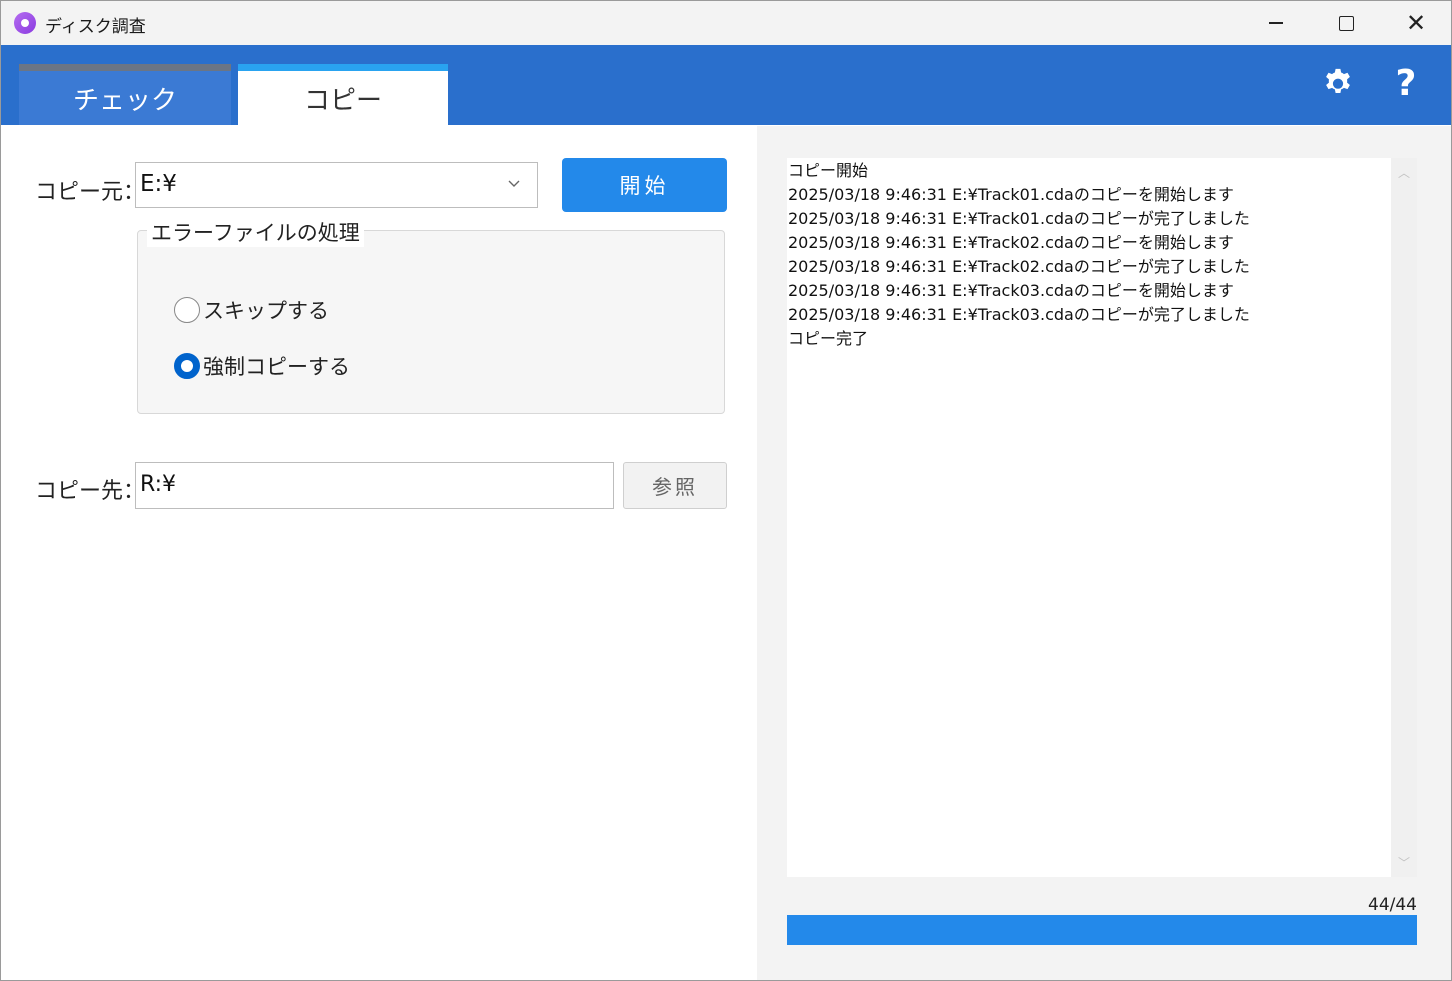 This screenshot has width=1452, height=981. Describe the element at coordinates (828, 338) in the screenshot. I see `log-line: コピー完了` at that location.